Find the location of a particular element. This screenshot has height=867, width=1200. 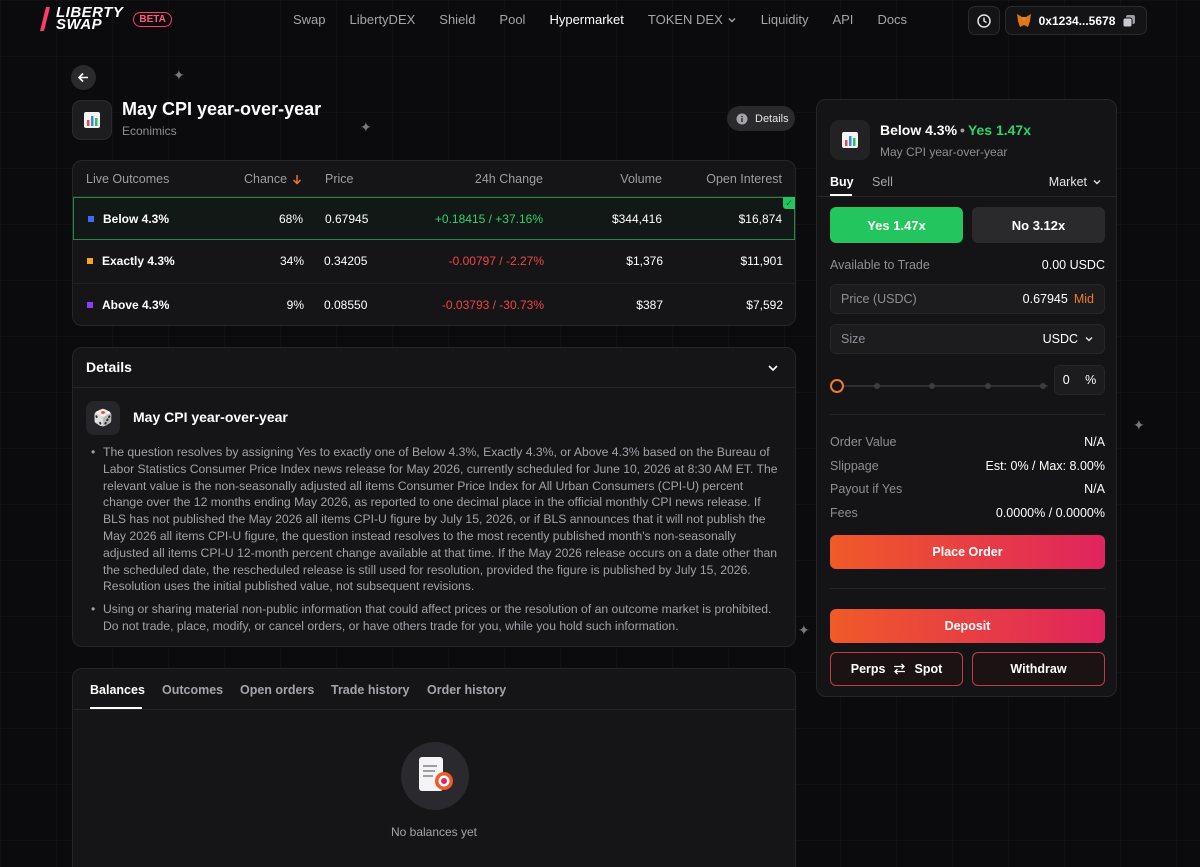

header-live-outcomes: Live Outcomes is located at coordinates (128, 179).